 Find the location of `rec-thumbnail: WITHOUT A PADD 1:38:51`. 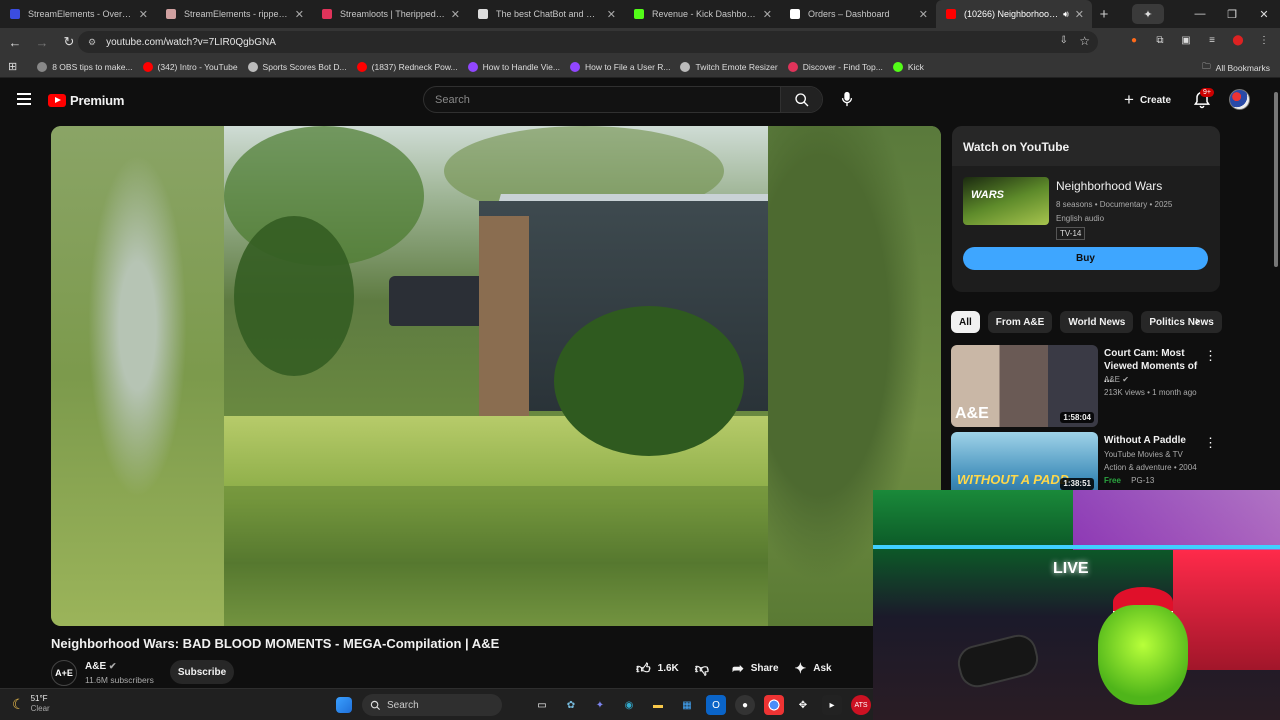

rec-thumbnail: WITHOUT A PADD 1:38:51 is located at coordinates (1024, 461).